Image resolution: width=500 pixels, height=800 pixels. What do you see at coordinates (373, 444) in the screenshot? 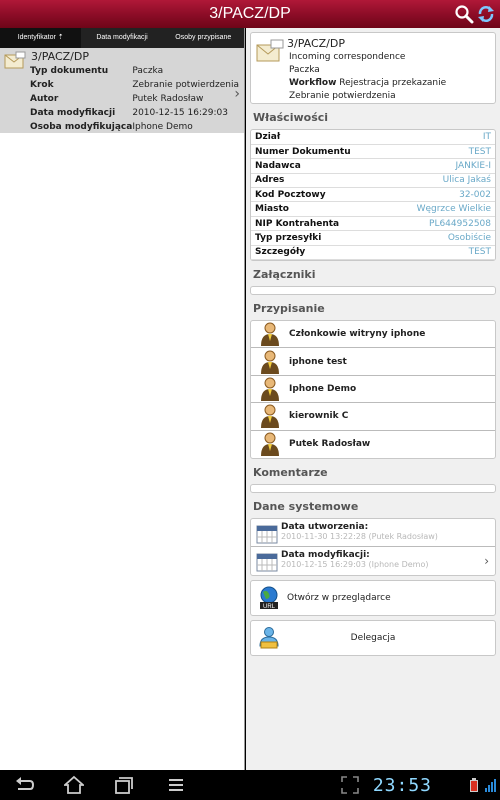
I see `list-item: Putek Radosław` at bounding box center [373, 444].